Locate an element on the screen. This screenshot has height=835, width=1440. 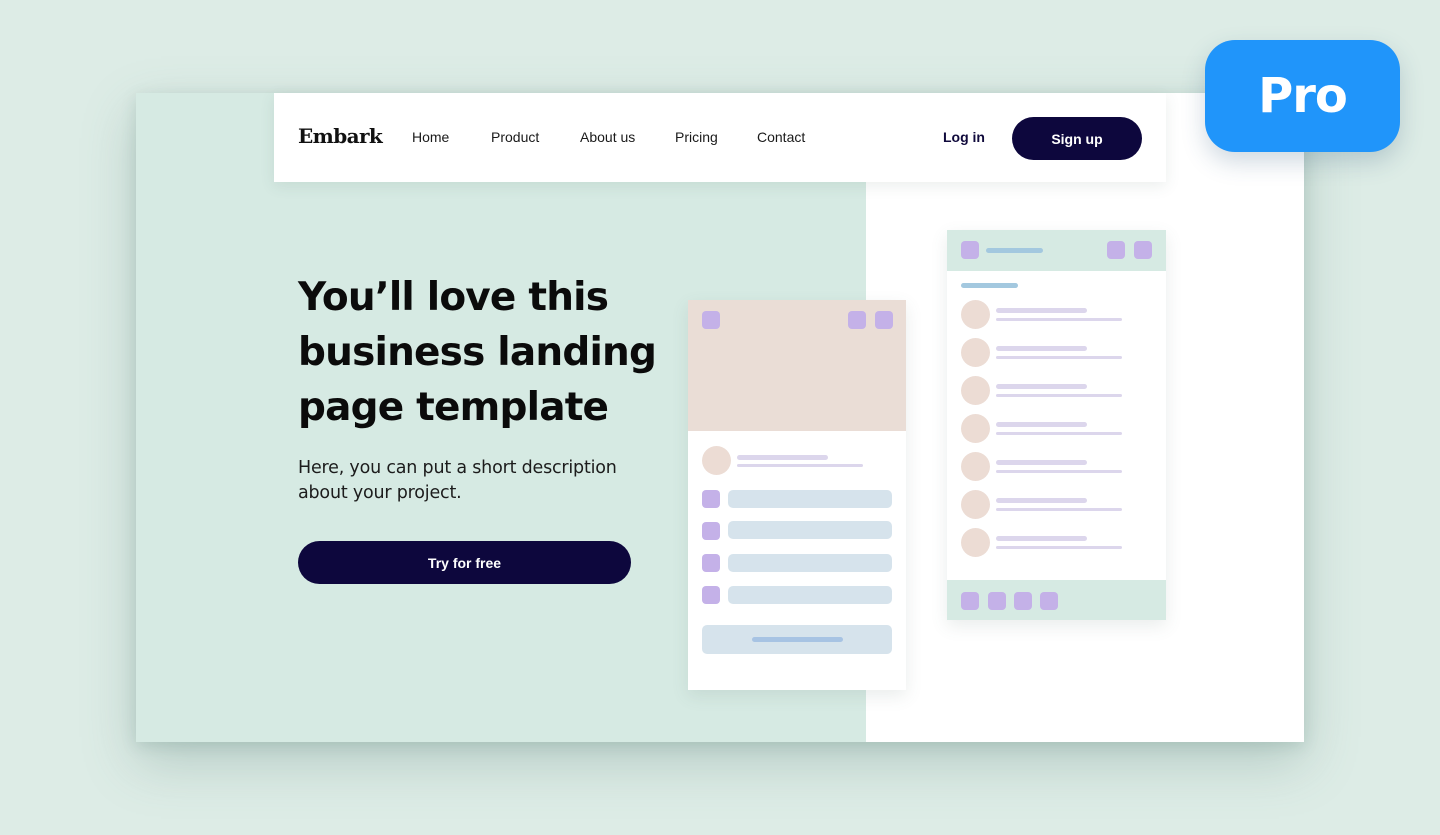
login-link: Log in is located at coordinates (964, 137).